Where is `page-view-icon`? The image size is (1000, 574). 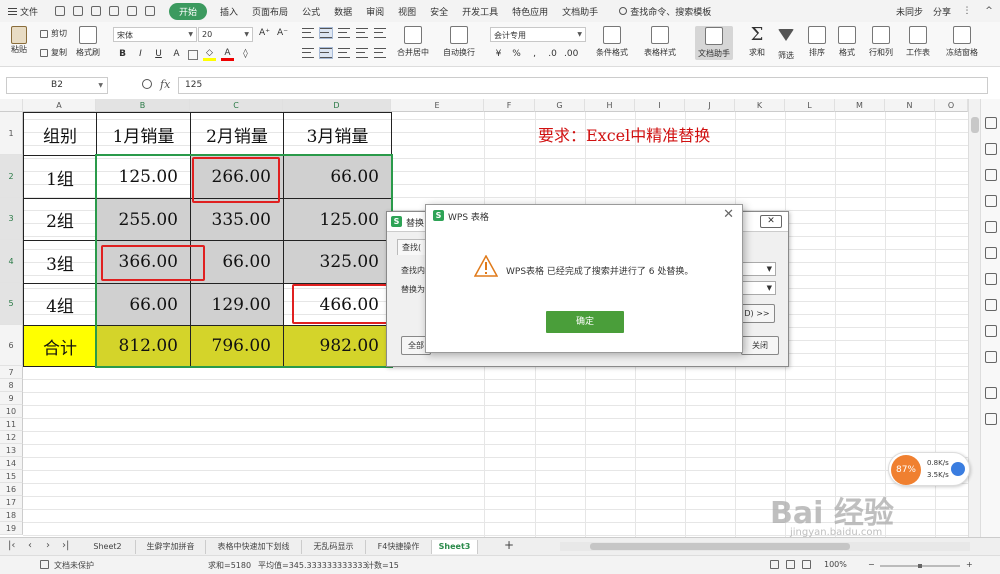 page-view-icon is located at coordinates (806, 564).